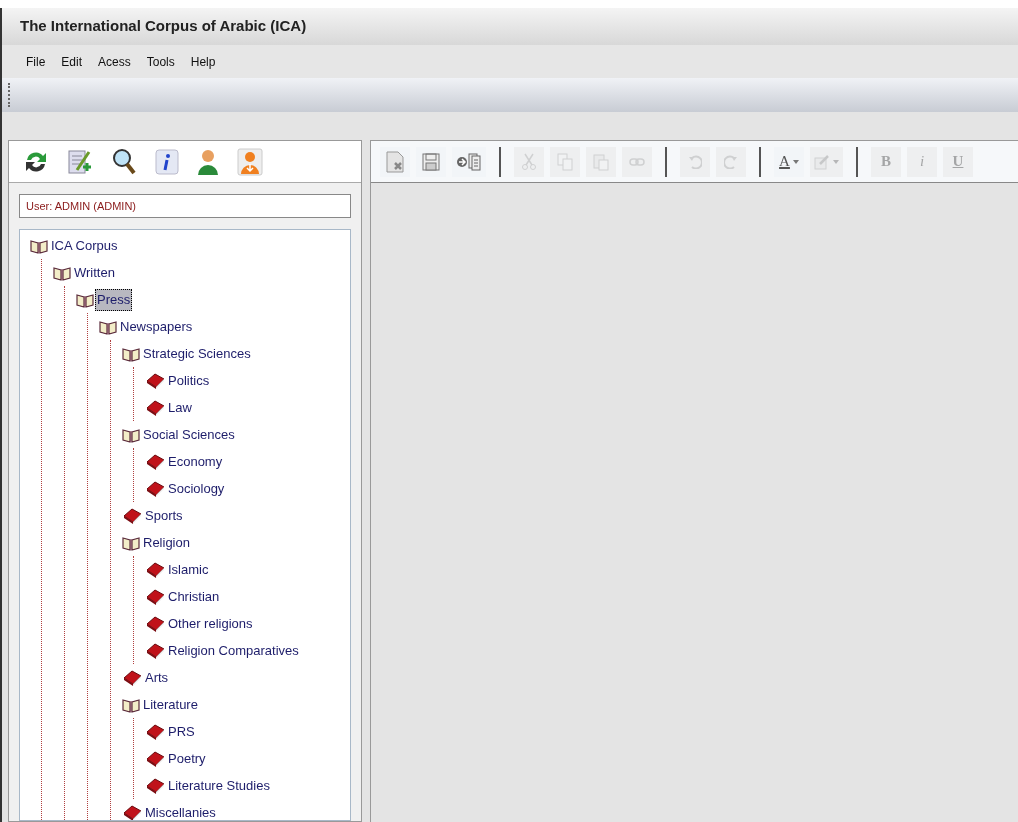 Image resolution: width=1018 pixels, height=822 pixels. I want to click on tree-item: Strategic Sciences, so click(197, 353).